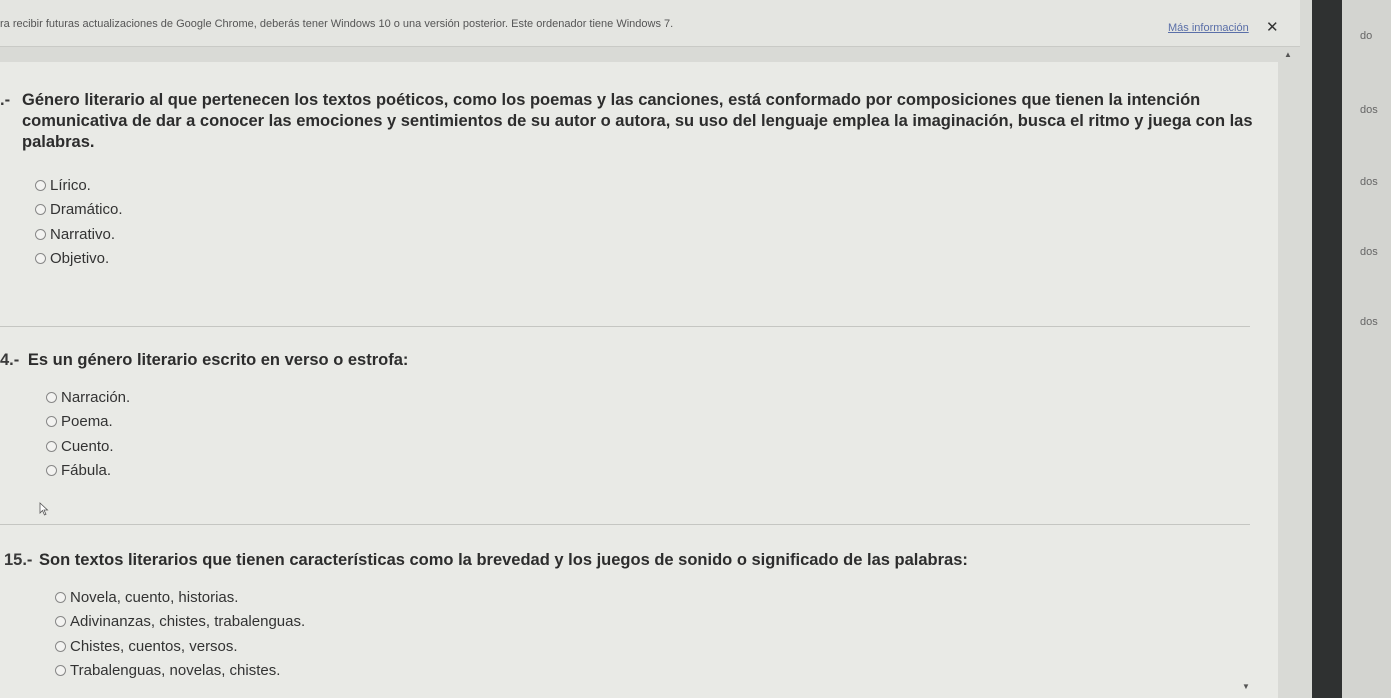  Describe the element at coordinates (18, 560) in the screenshot. I see `question-number: 15.-` at that location.